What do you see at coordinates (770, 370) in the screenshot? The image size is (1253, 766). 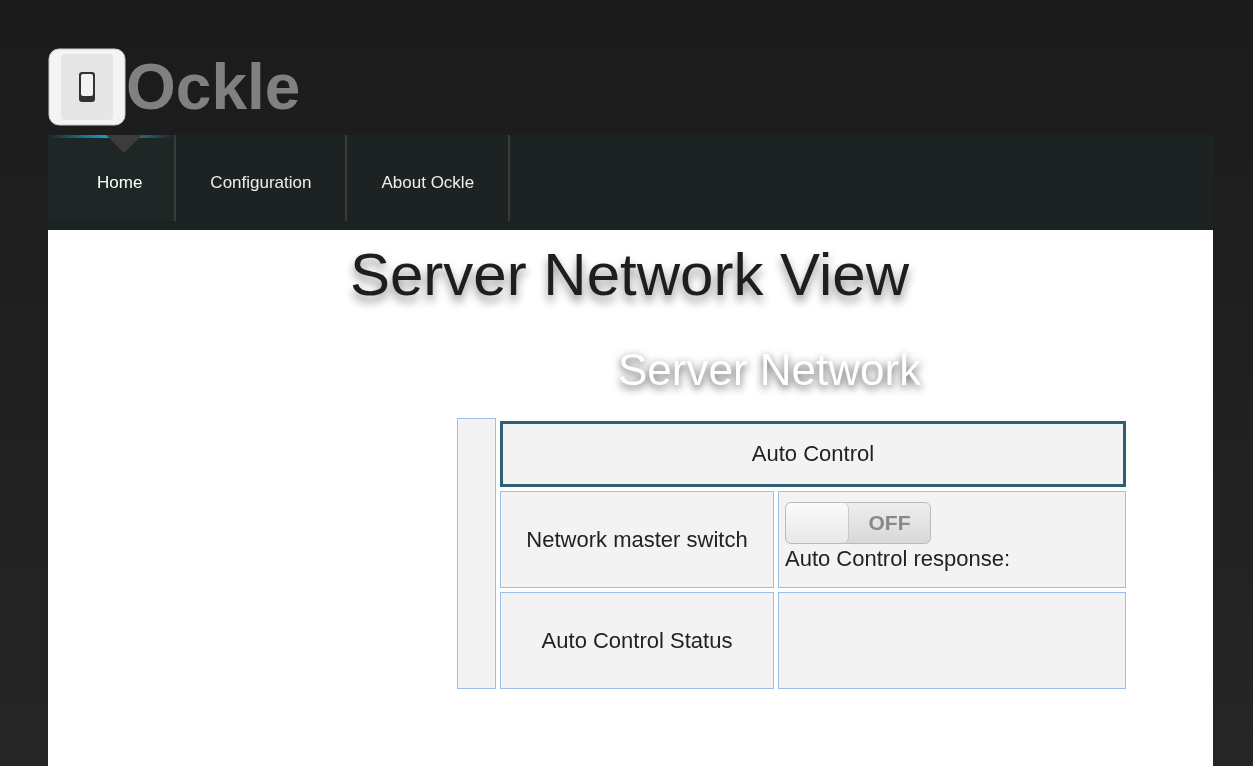 I see `section-title: Server Network` at bounding box center [770, 370].